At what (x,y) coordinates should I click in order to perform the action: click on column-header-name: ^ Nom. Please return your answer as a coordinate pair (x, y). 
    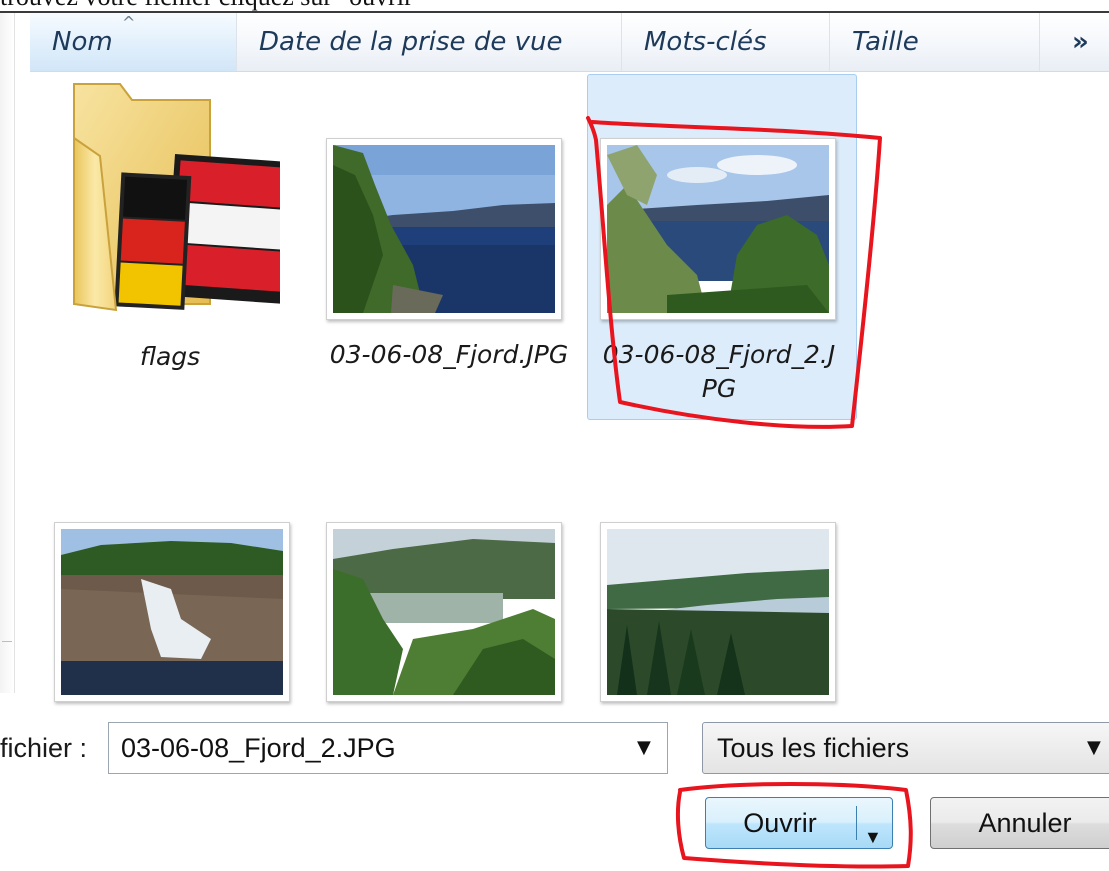
    Looking at the image, I should click on (133, 42).